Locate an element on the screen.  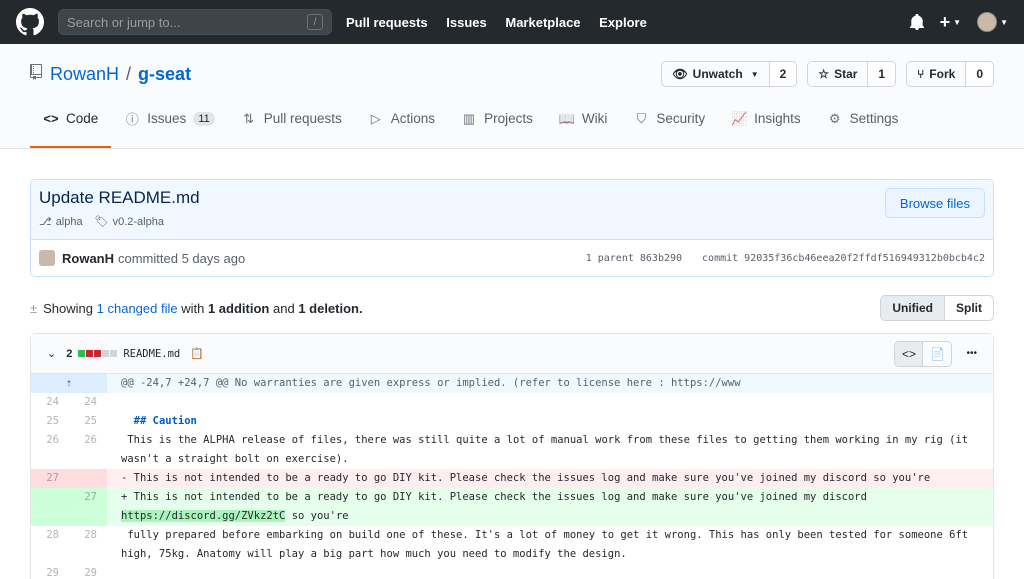
plus-icon: + is located at coordinates (945, 21).